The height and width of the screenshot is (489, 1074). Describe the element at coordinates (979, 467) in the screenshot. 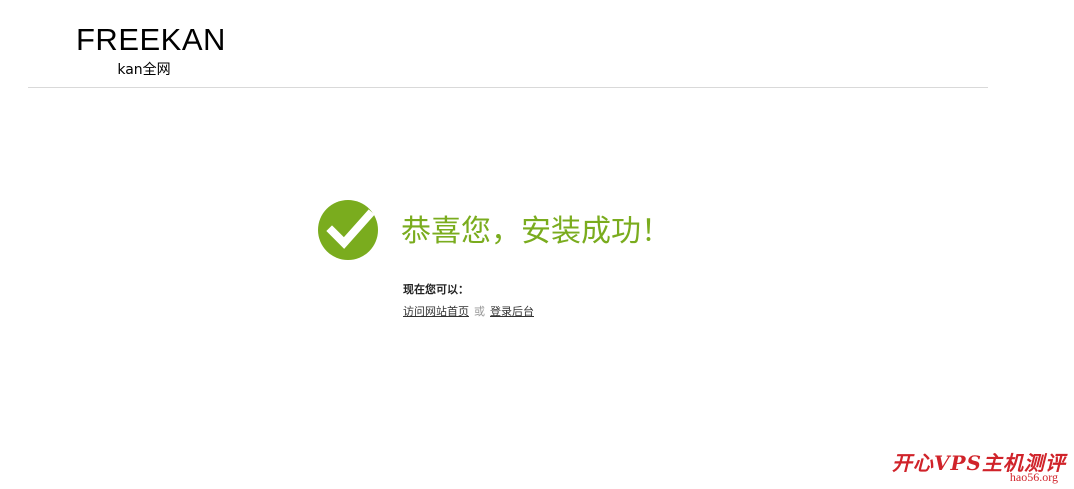

I see `watermark: 开心VPS主机测评 hao56.org` at that location.